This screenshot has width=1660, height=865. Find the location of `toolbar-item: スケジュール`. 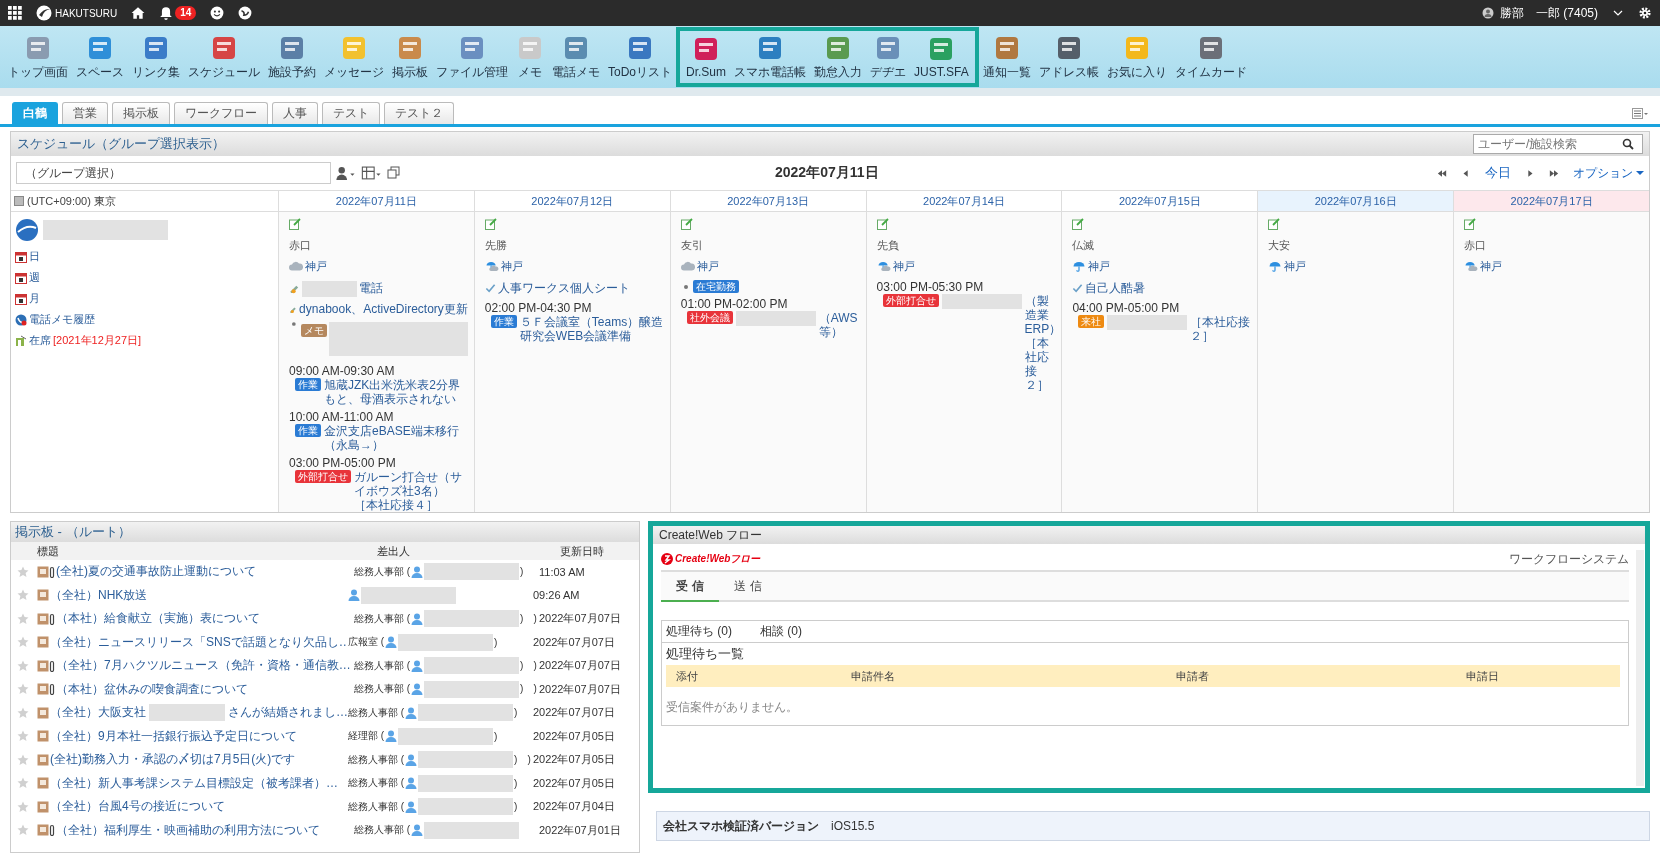

toolbar-item: スケジュール is located at coordinates (224, 57).